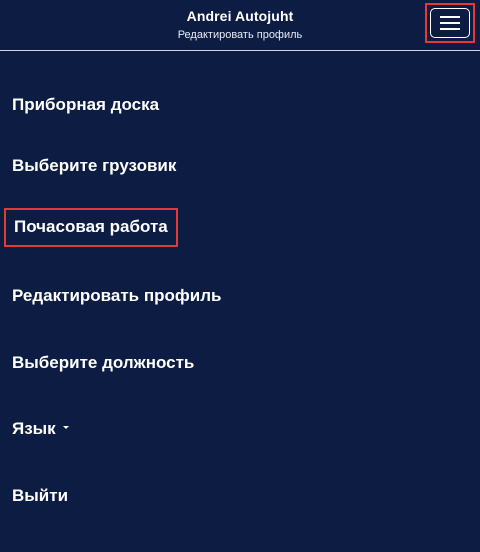 The image size is (480, 552). I want to click on menu-toggle-button, so click(450, 23).